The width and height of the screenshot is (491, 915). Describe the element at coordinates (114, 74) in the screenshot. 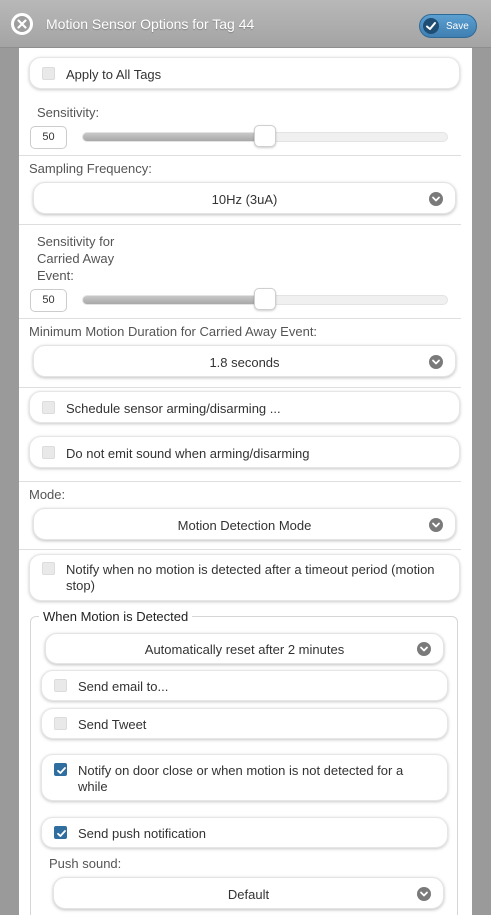

I see `apply-all-label: Apply to All Tags` at that location.